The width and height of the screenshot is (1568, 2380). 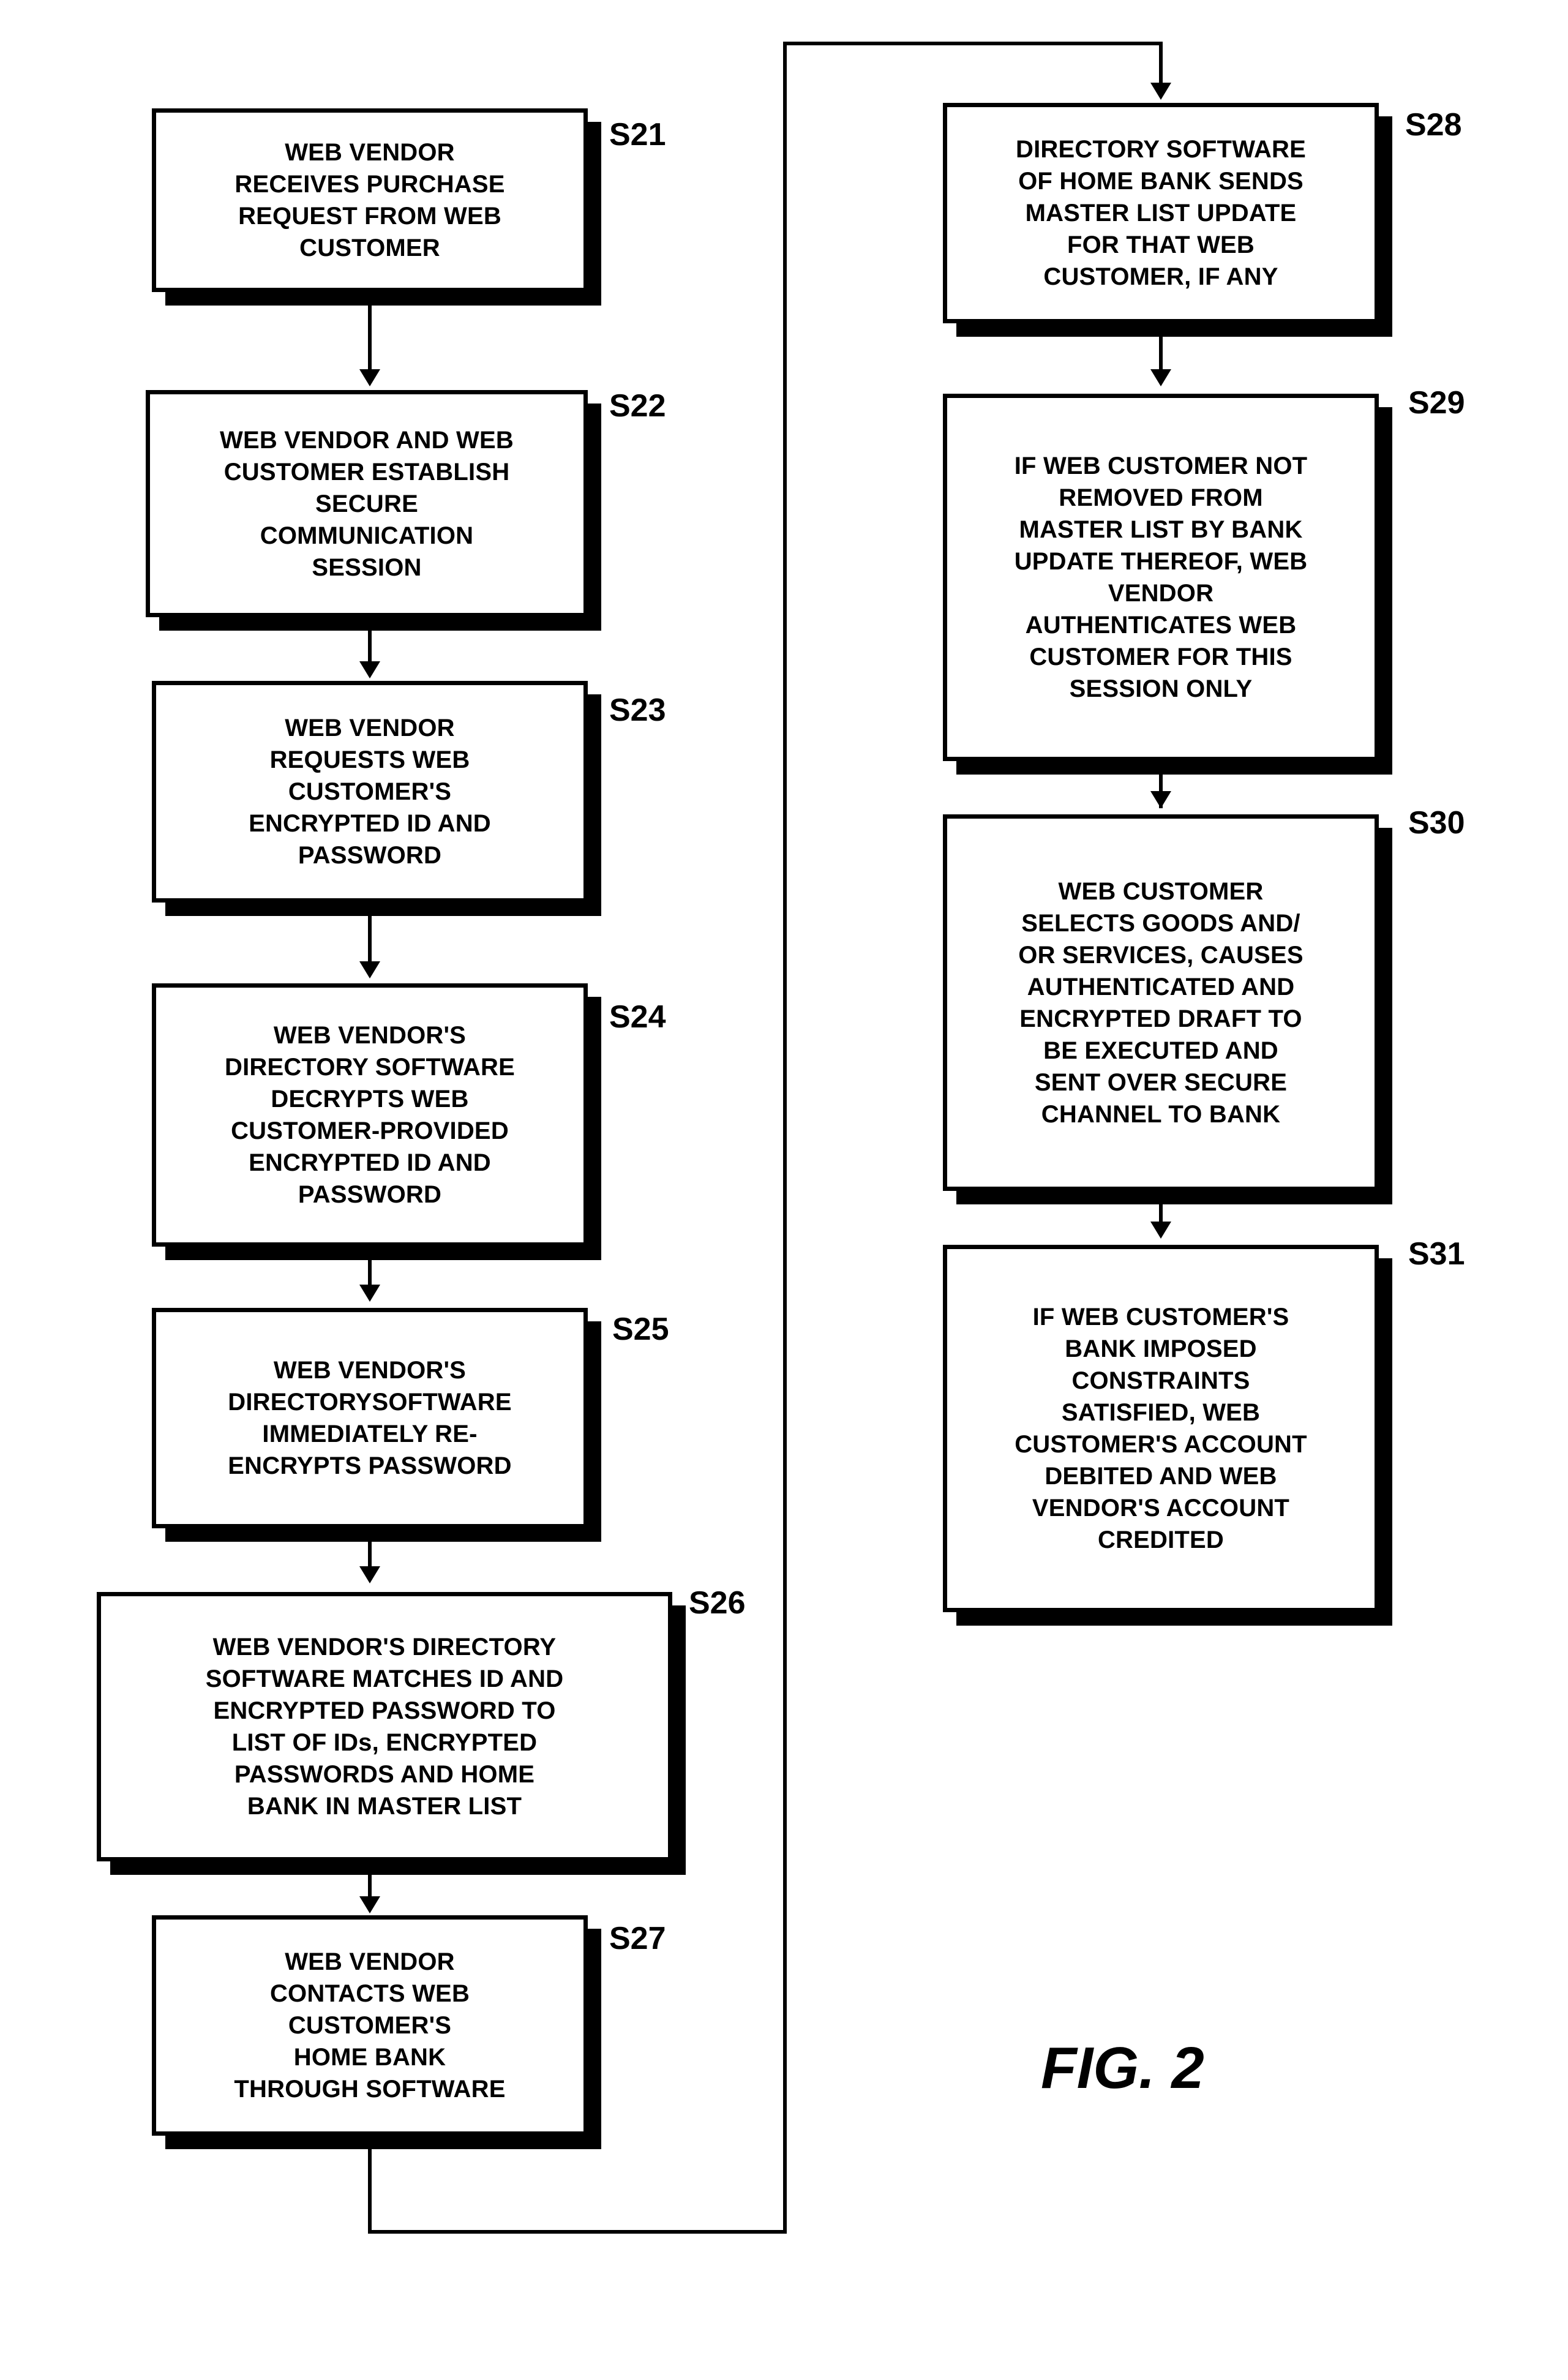 What do you see at coordinates (1436, 823) in the screenshot?
I see `step-label-s30: S30` at bounding box center [1436, 823].